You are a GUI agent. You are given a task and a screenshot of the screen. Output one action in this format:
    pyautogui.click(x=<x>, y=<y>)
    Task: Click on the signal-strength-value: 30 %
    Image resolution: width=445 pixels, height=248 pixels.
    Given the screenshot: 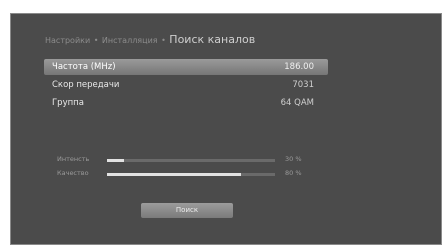 What is the action you would take?
    pyautogui.click(x=293, y=159)
    